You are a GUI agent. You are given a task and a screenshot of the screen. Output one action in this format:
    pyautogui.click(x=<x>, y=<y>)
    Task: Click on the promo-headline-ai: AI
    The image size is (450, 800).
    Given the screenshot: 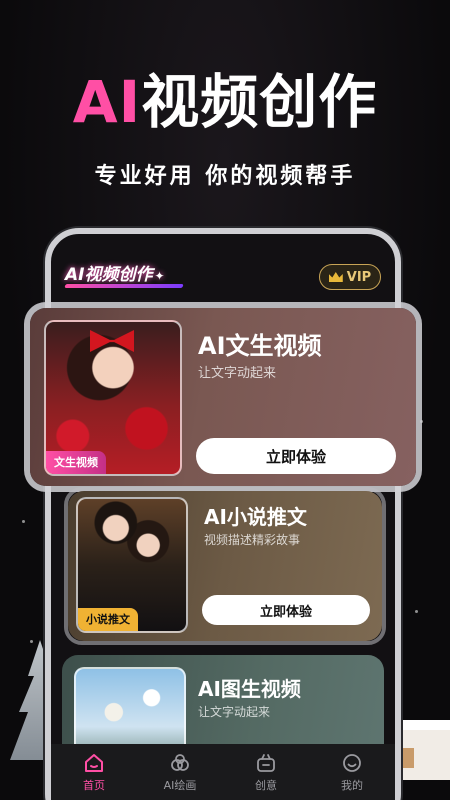 What is the action you would take?
    pyautogui.click(x=107, y=102)
    